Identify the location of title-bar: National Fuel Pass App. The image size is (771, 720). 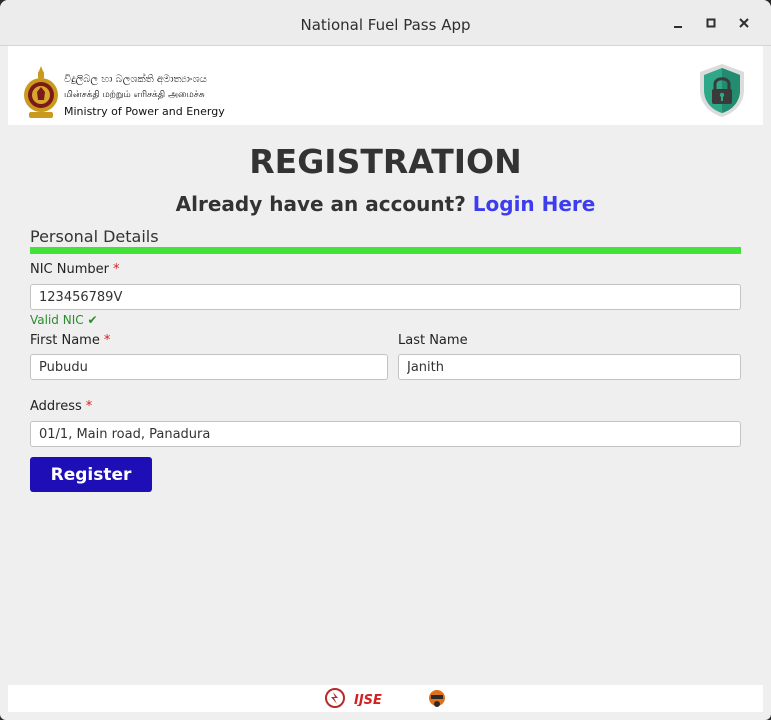
(385, 23).